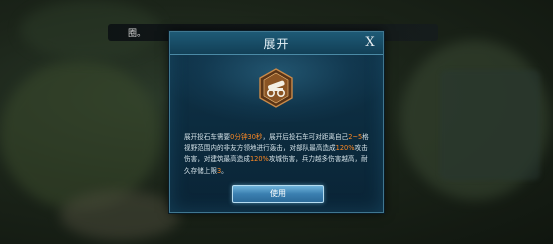 The image size is (553, 244). What do you see at coordinates (370, 42) in the screenshot?
I see `close-button: X` at bounding box center [370, 42].